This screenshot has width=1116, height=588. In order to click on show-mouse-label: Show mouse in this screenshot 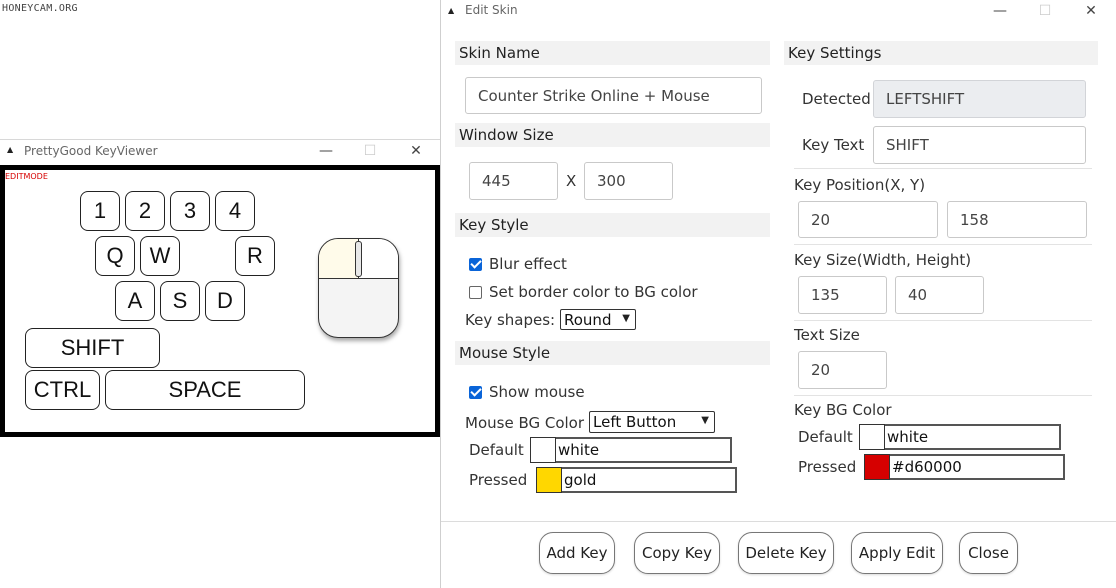, I will do `click(537, 392)`.